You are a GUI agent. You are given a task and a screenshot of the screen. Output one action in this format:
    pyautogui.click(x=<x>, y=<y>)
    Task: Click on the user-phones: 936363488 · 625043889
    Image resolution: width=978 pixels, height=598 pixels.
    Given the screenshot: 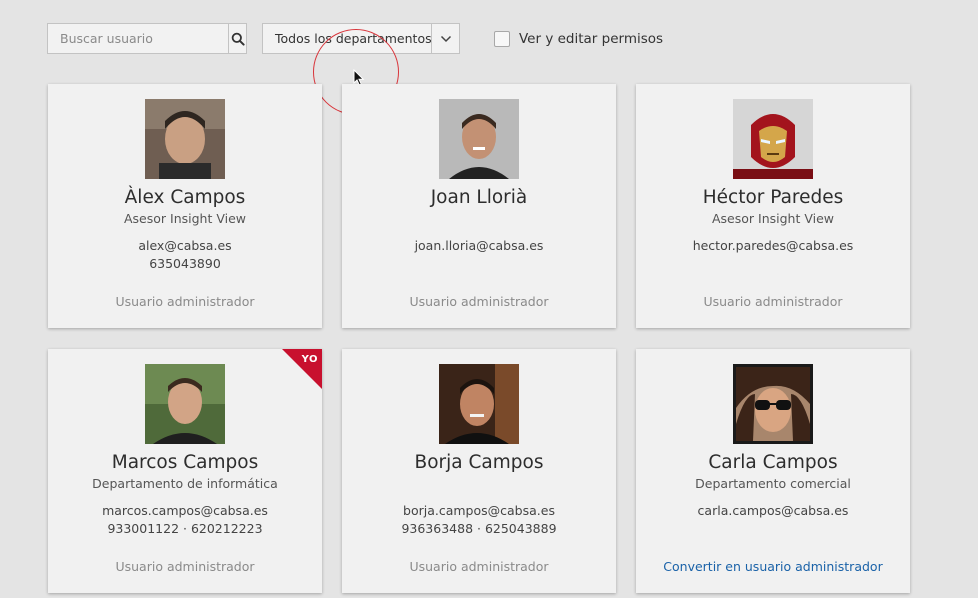 What is the action you would take?
    pyautogui.click(x=479, y=528)
    